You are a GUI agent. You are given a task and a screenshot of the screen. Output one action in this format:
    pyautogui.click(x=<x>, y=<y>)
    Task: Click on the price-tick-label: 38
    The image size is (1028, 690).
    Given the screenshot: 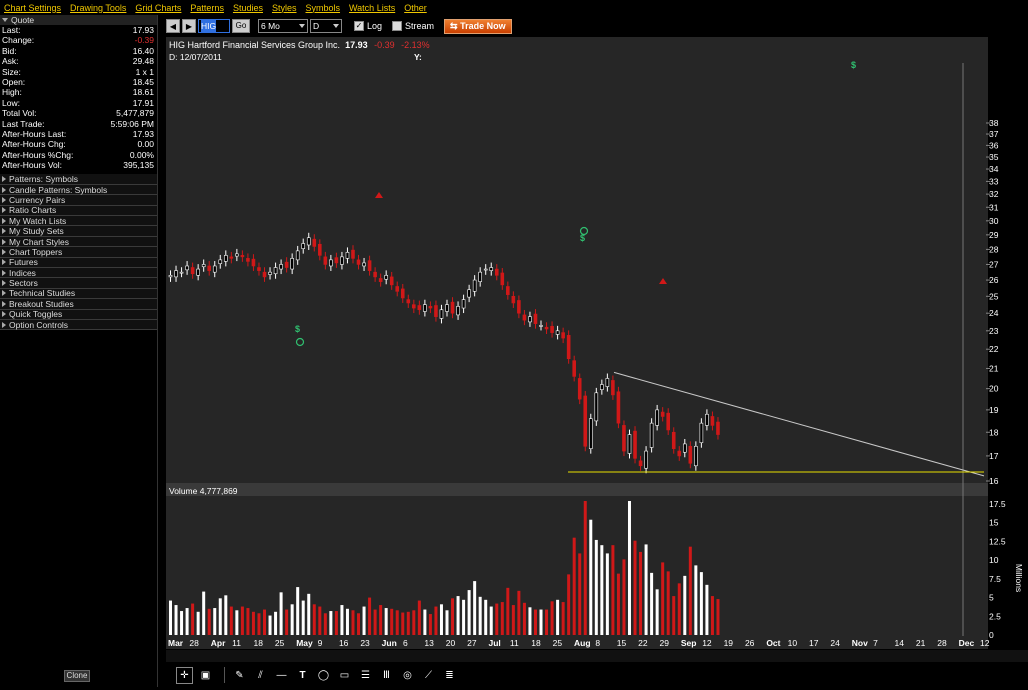 What is the action you would take?
    pyautogui.click(x=994, y=123)
    